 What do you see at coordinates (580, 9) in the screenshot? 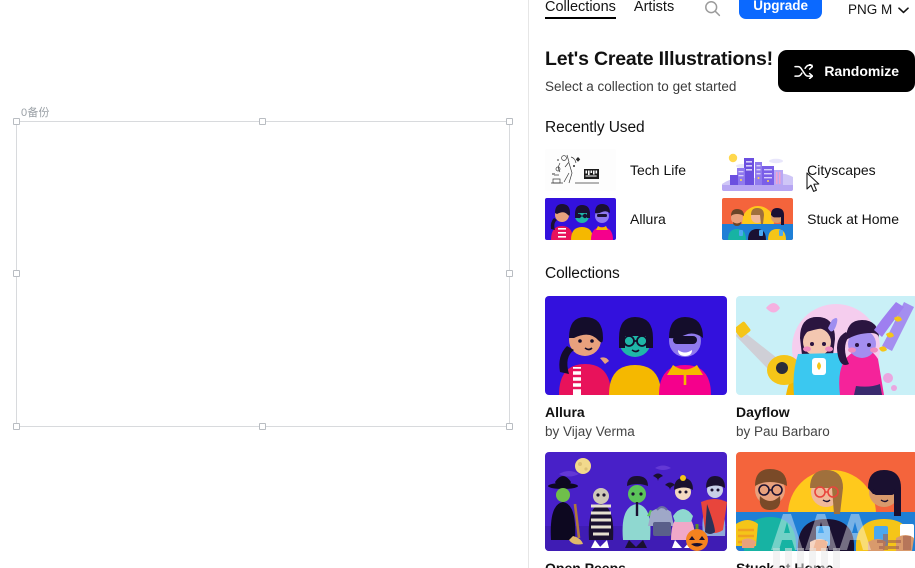
I see `tab-collections: Collections` at bounding box center [580, 9].